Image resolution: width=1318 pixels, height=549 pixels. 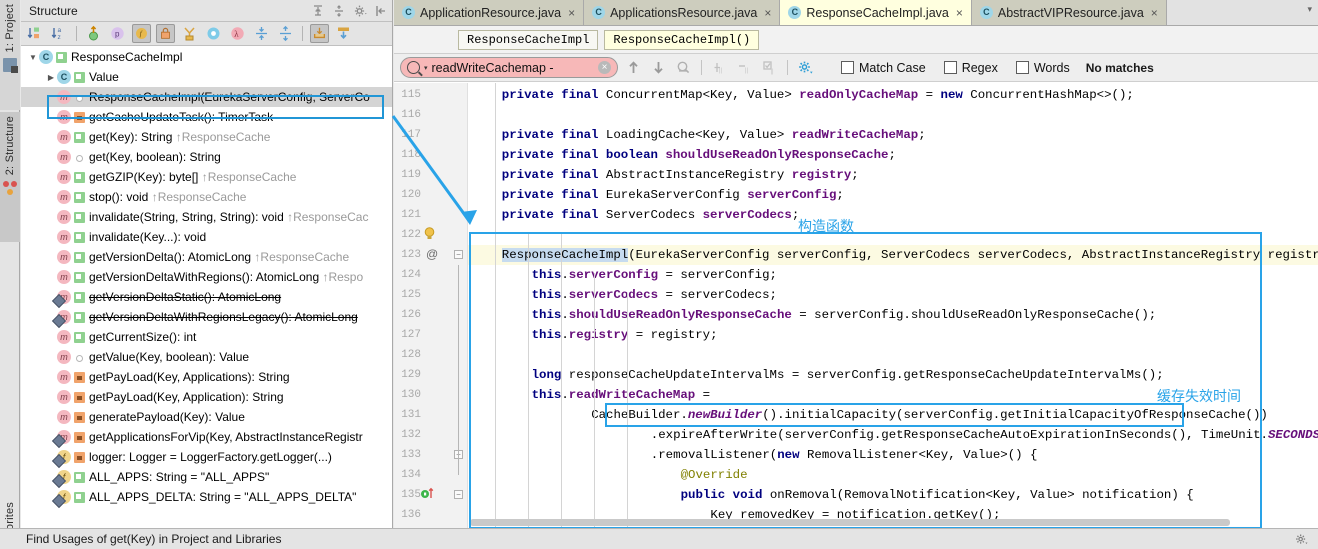 I want to click on expand-all-tree-icon, so click(x=261, y=33).